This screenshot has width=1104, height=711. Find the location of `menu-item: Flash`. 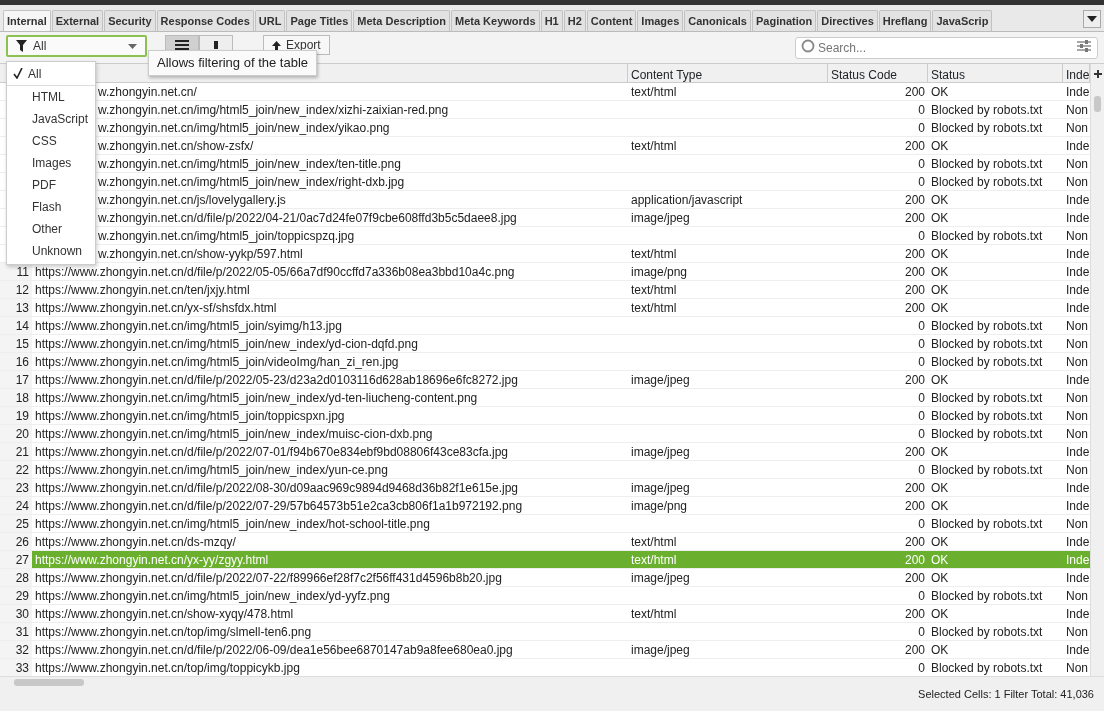

menu-item: Flash is located at coordinates (51, 207).